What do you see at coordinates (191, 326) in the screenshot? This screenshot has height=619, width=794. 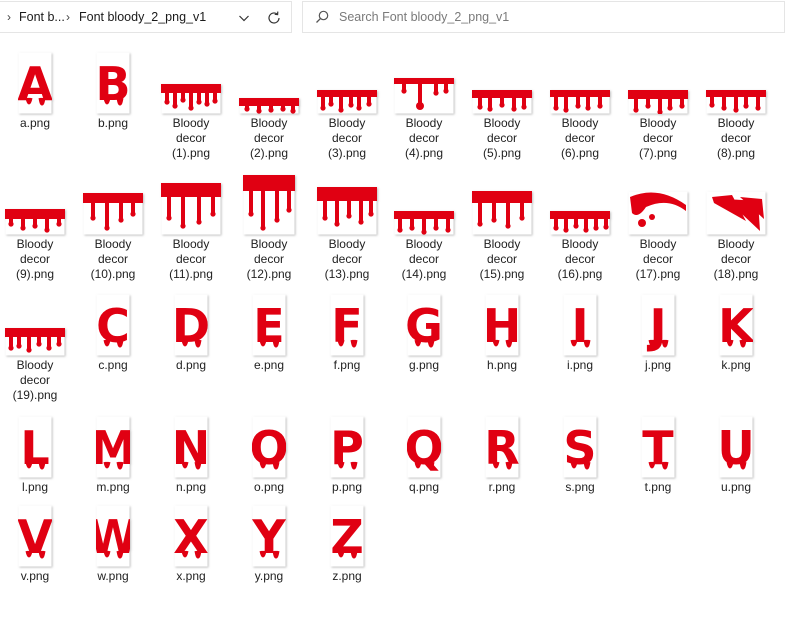 I see `svg-text: D` at bounding box center [191, 326].